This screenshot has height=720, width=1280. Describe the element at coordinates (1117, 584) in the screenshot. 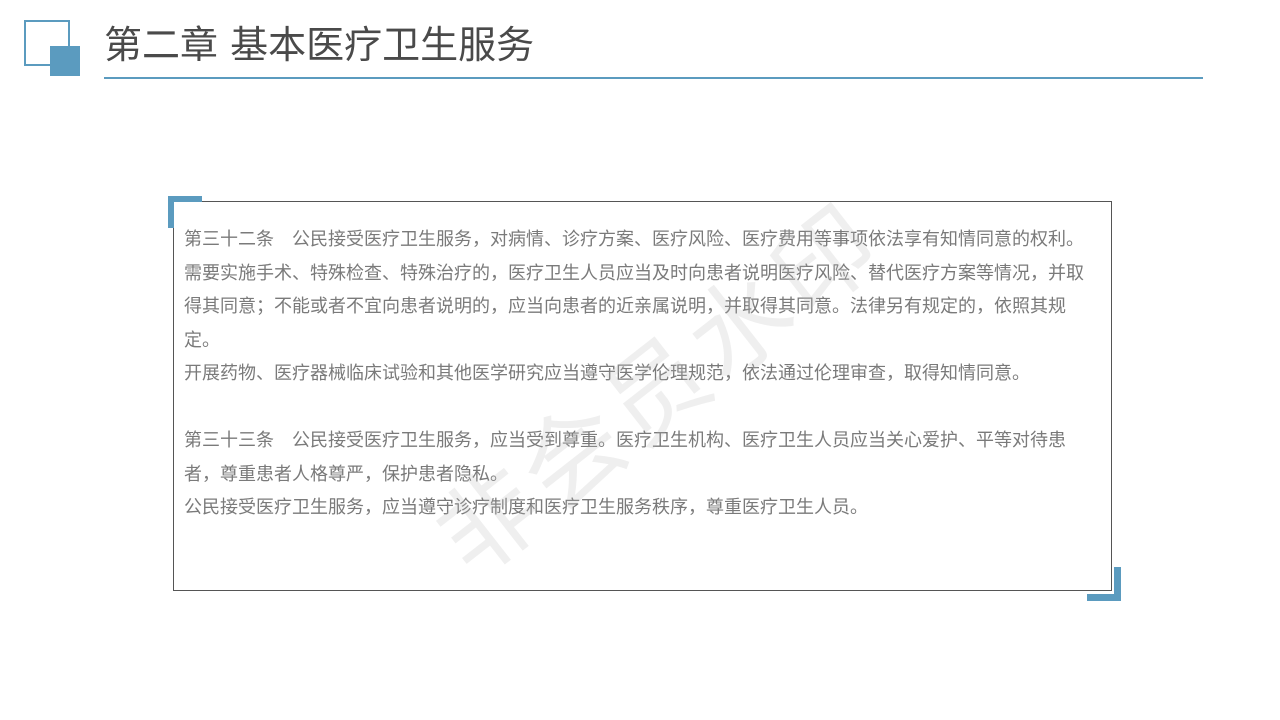

I see `corner-accent-bottom-right-vertical` at that location.